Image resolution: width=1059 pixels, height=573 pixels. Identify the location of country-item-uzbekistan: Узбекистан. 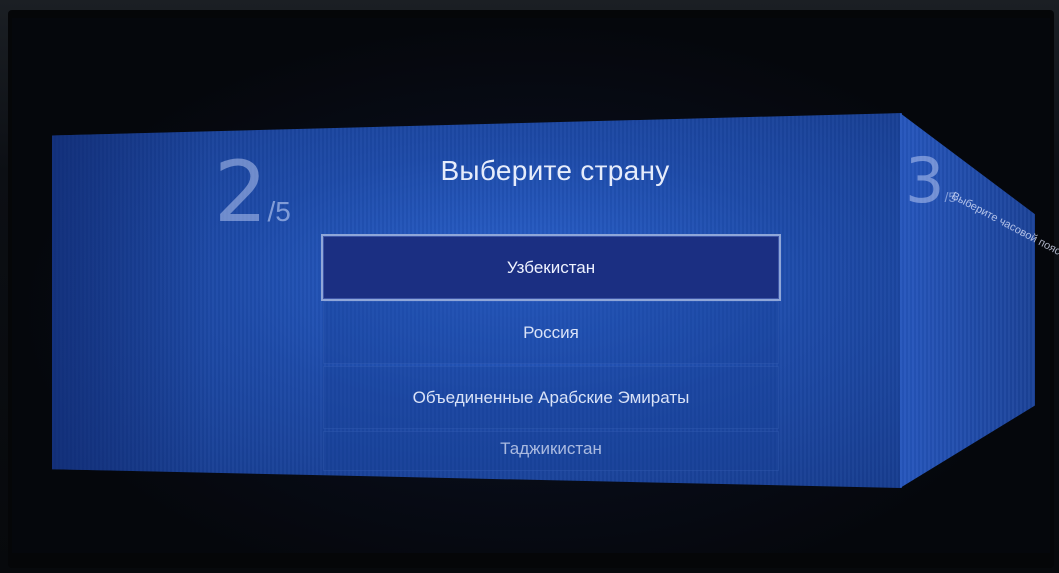
(551, 267).